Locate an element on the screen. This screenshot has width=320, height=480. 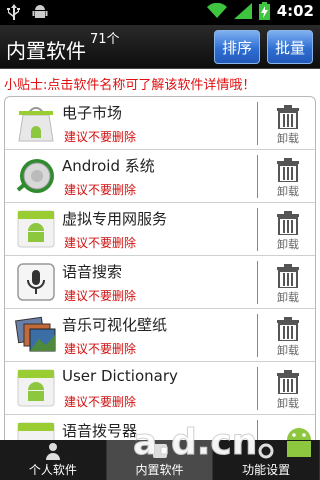
bottom-nav: 个人软件 内置软件 功能设置 is located at coordinates (160, 460).